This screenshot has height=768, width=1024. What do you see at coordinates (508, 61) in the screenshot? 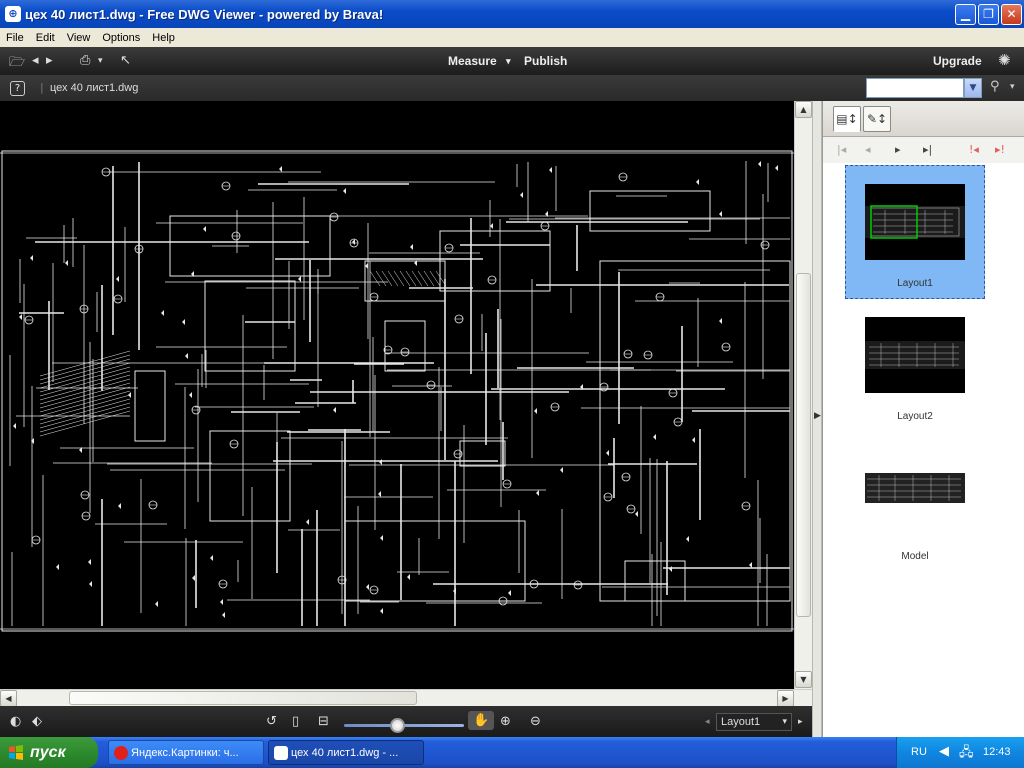
I see `measure-dropdown-icon: ▾` at bounding box center [508, 61].